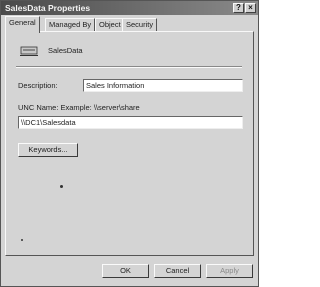 The image size is (320, 287). I want to click on unc-name-label: UNC Name: Example: \\server\share, so click(79, 107).